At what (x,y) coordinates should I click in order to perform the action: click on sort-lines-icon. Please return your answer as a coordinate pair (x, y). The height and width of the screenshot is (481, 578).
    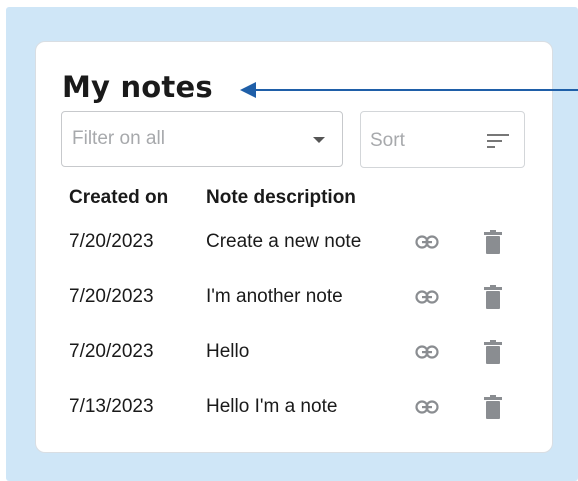
    Looking at the image, I should click on (498, 141).